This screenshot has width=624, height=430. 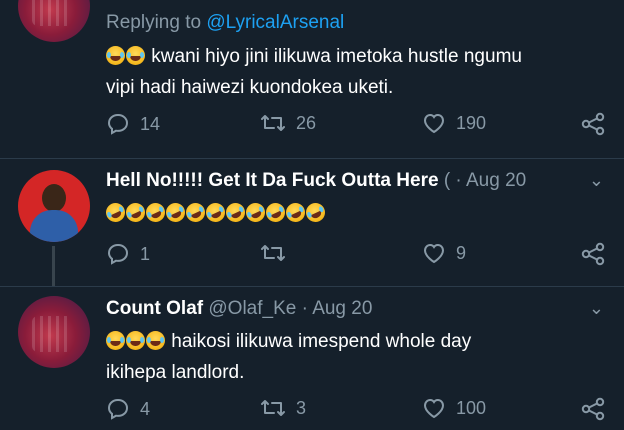 What do you see at coordinates (355, 23) in the screenshot?
I see `replying-to: Replying to @LyricalArsenal` at bounding box center [355, 23].